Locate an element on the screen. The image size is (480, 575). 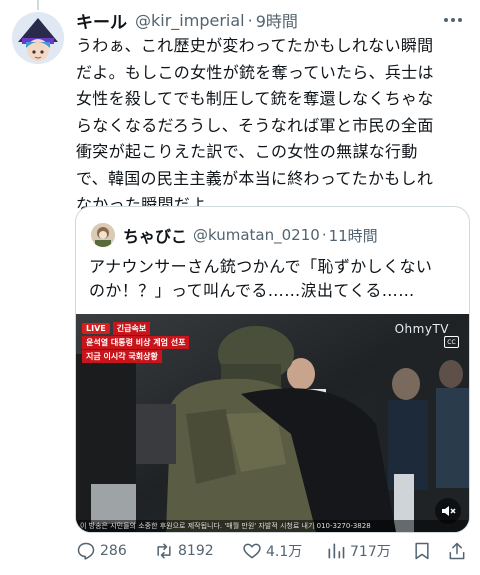
views-button: 717万 is located at coordinates (358, 551).